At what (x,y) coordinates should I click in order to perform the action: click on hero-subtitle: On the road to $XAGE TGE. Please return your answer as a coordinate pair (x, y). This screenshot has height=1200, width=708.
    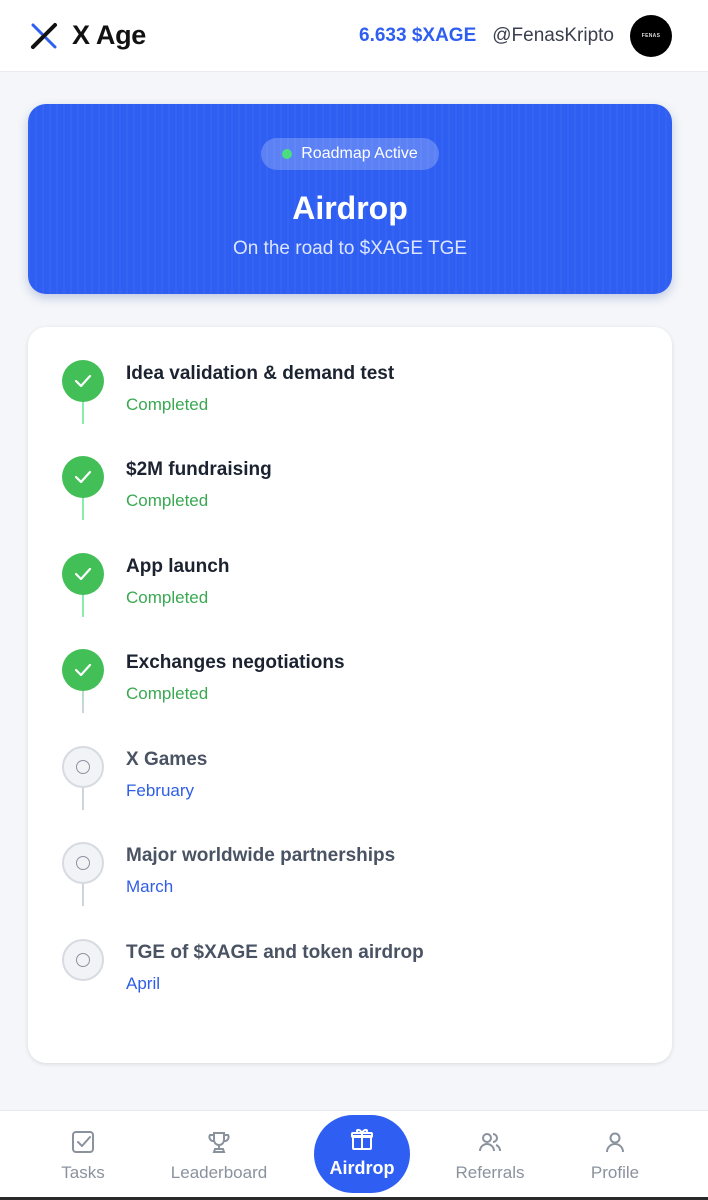
    Looking at the image, I should click on (350, 248).